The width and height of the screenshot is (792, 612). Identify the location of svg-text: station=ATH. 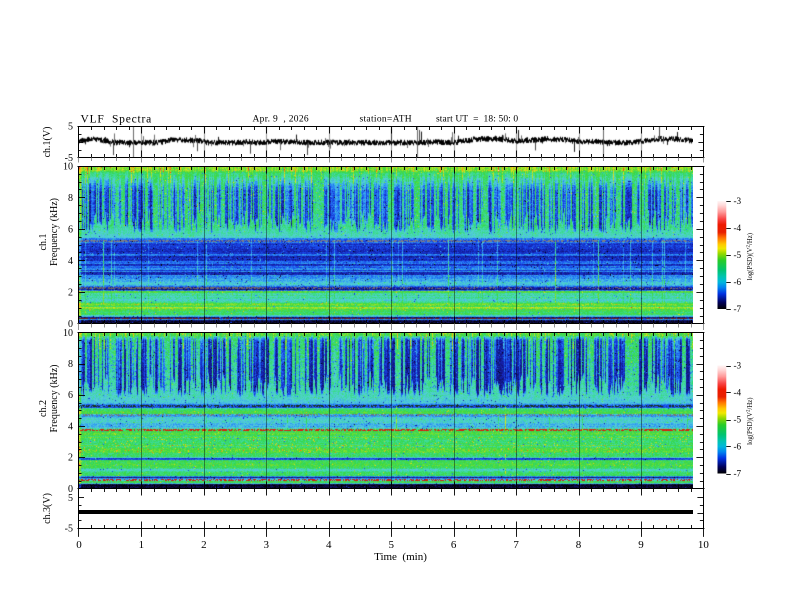
(386, 119).